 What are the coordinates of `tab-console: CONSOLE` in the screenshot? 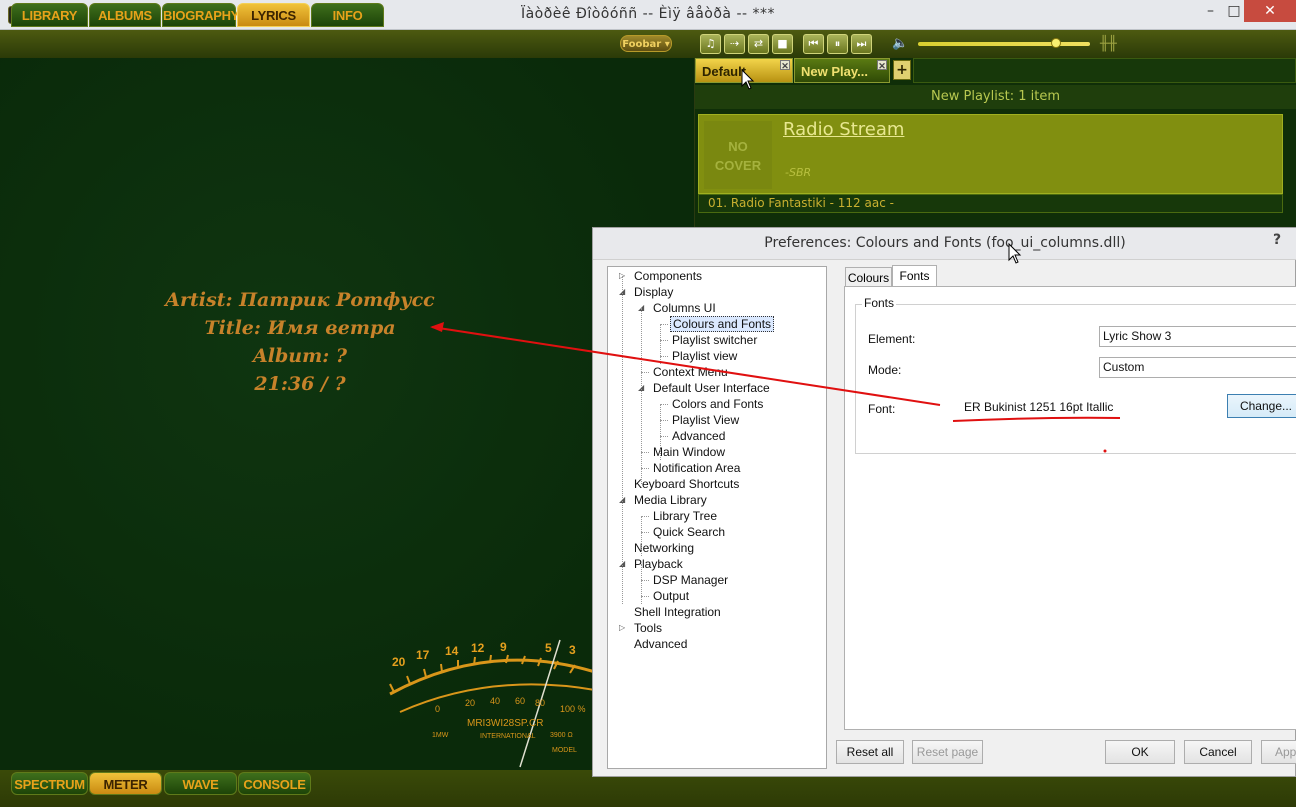 It's located at (274, 783).